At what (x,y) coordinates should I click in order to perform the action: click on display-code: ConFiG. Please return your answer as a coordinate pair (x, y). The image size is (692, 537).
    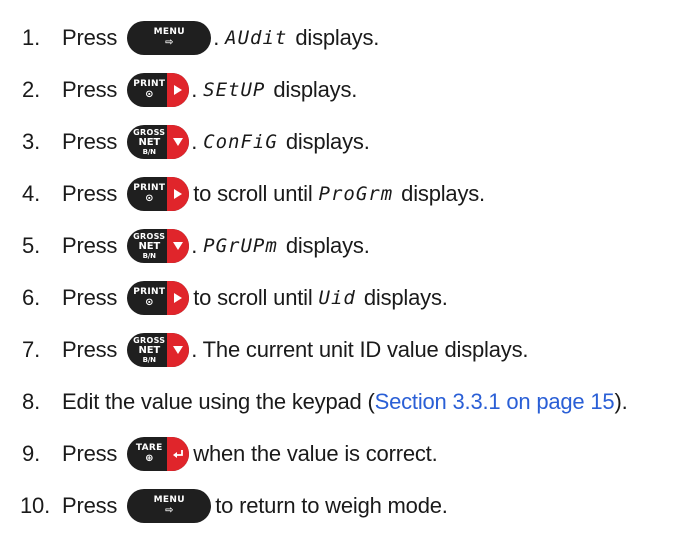
    Looking at the image, I should click on (240, 142).